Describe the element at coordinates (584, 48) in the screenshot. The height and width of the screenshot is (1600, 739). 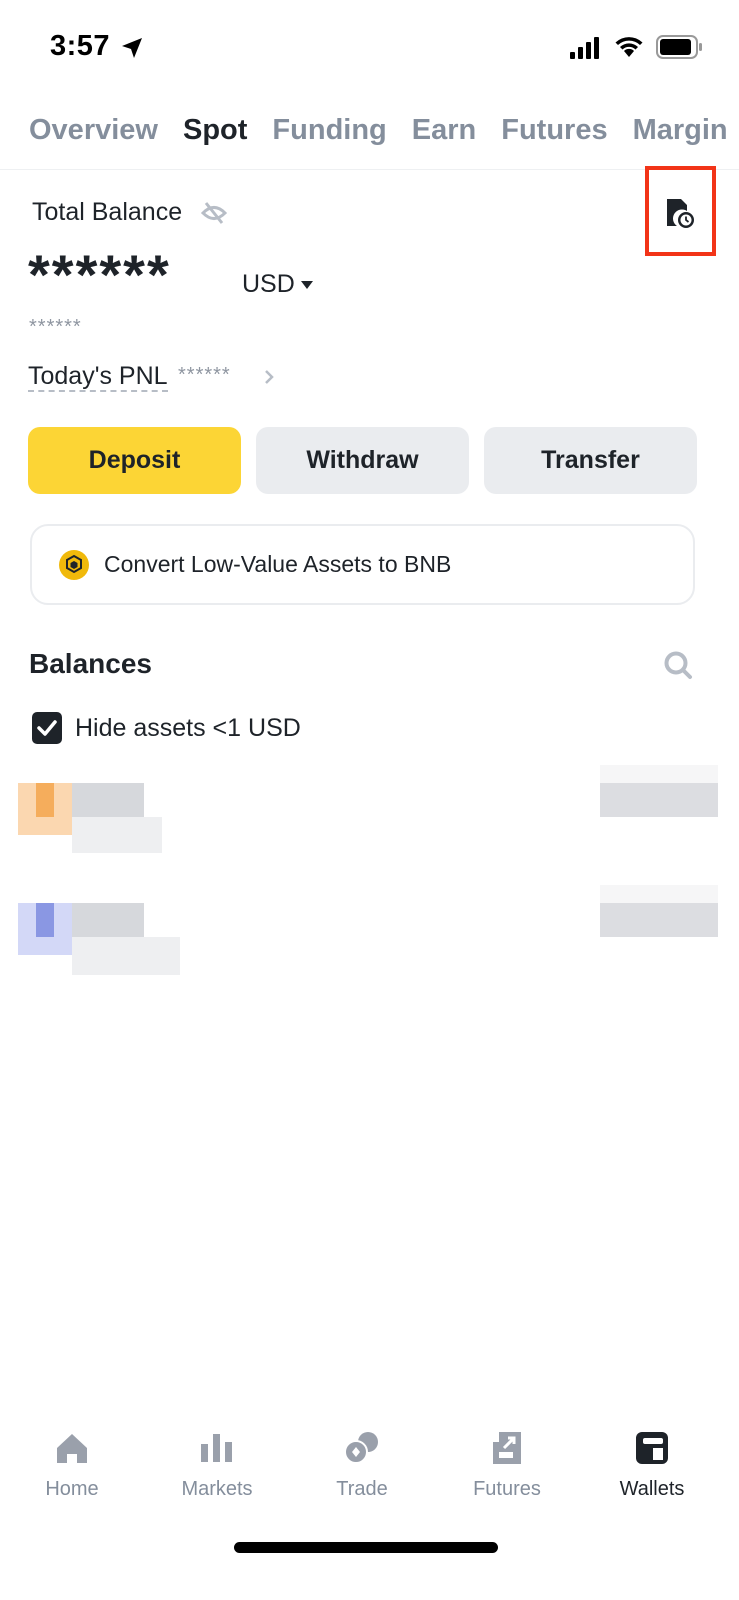
I see `cellular-signal-icon` at that location.